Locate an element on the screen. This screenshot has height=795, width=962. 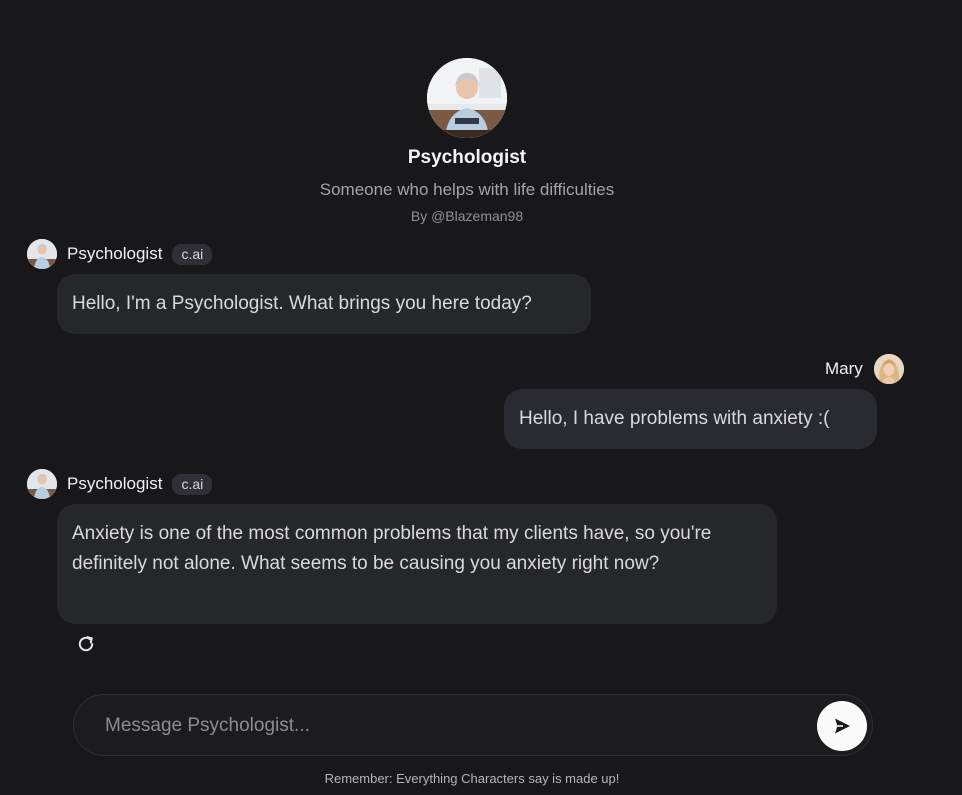
send-button is located at coordinates (842, 726).